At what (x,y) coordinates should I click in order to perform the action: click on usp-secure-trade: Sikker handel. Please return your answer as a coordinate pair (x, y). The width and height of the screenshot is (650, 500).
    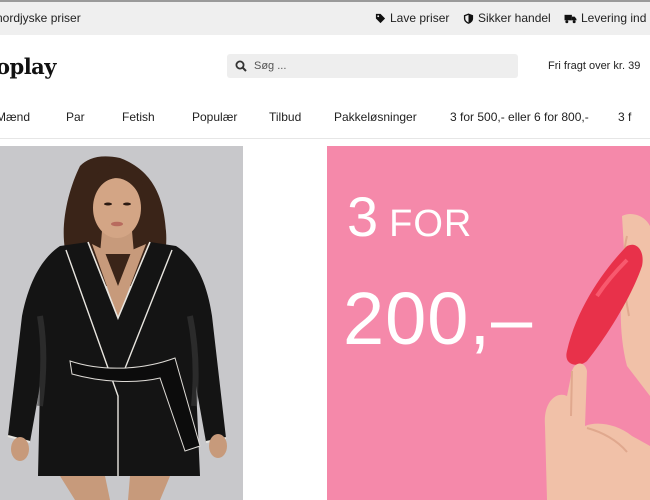
    Looking at the image, I should click on (507, 18).